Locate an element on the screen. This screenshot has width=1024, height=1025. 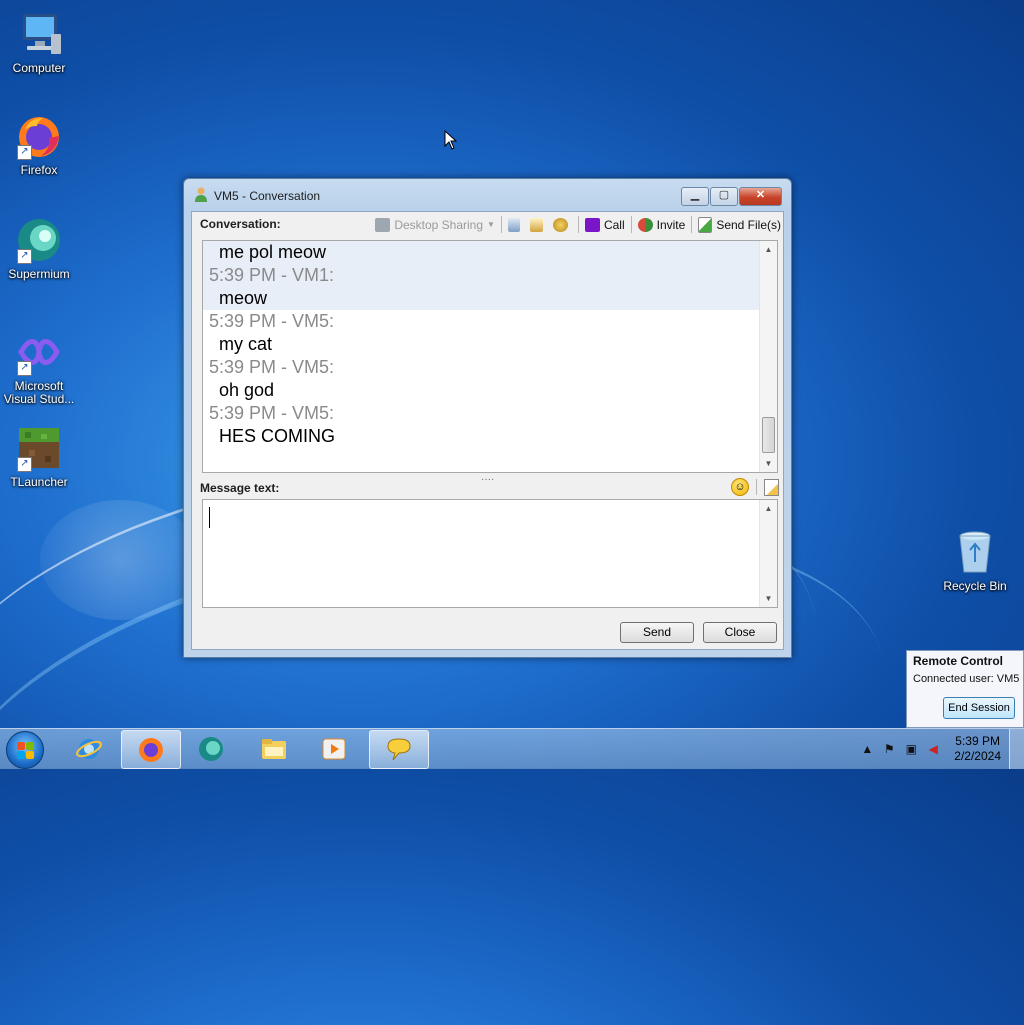
message-text: meow is located at coordinates (243, 298).